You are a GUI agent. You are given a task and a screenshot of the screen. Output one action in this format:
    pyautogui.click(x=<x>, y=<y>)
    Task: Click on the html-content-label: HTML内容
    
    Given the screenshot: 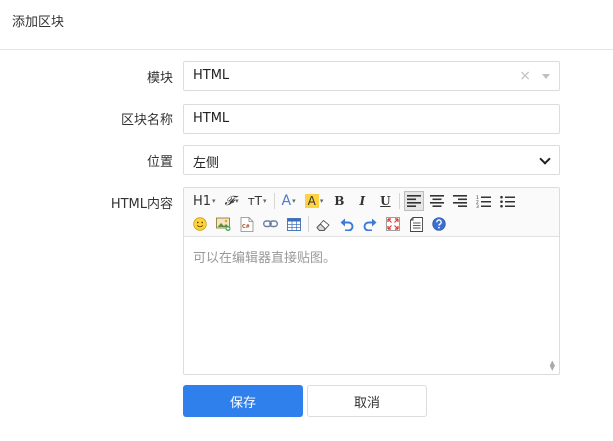 What is the action you would take?
    pyautogui.click(x=141, y=204)
    